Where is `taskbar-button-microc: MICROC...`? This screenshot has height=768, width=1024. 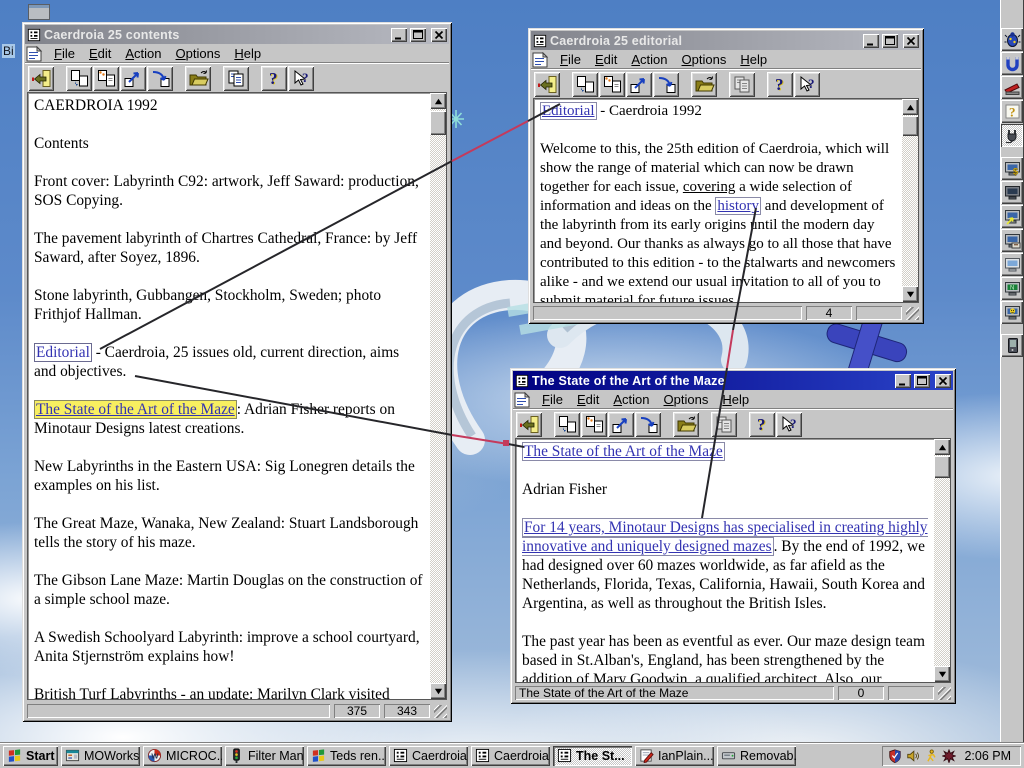 taskbar-button-microc: MICROC... is located at coordinates (182, 755).